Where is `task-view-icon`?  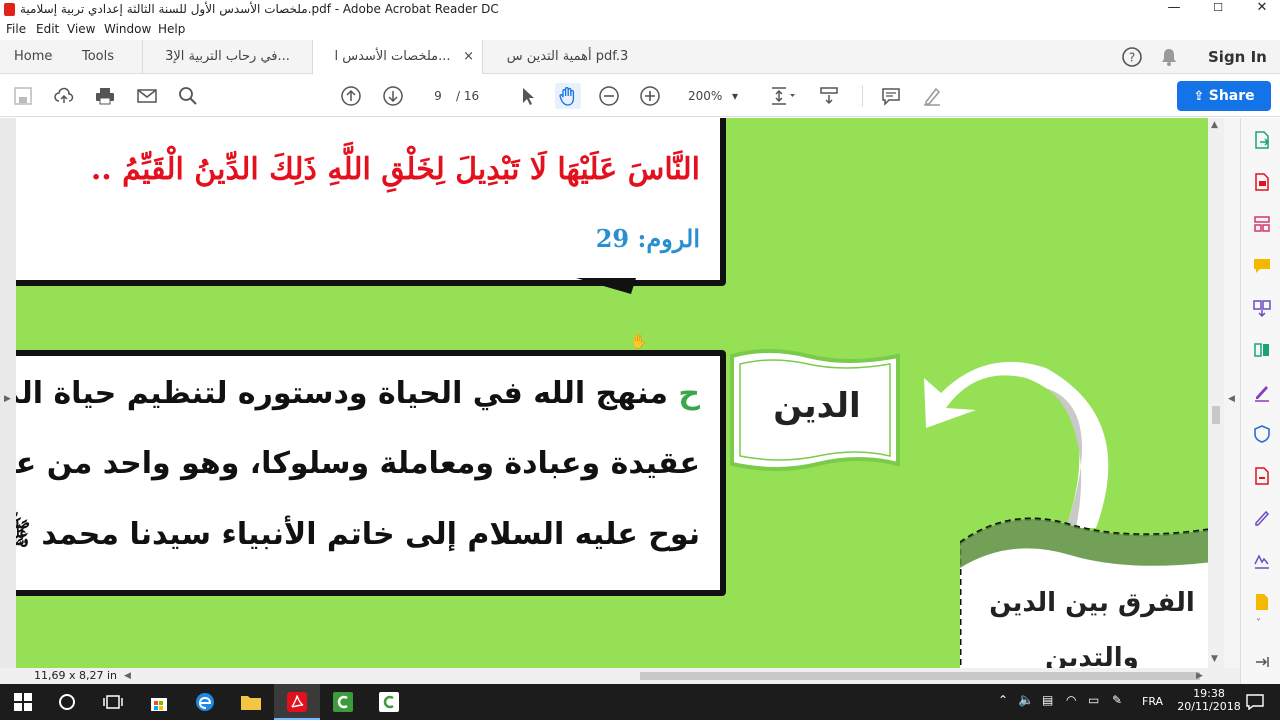
task-view-icon is located at coordinates (113, 702).